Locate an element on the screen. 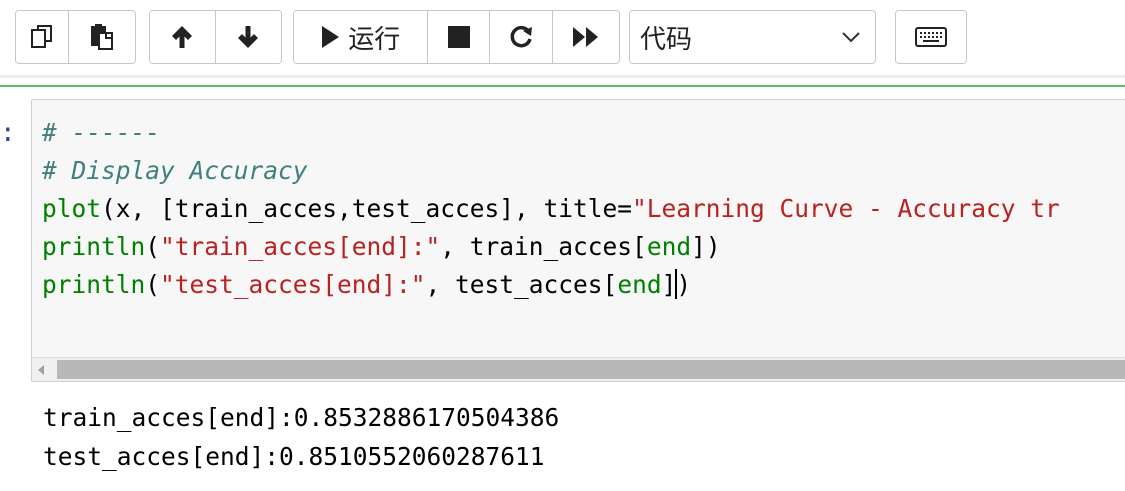  copy-icon is located at coordinates (41, 36).